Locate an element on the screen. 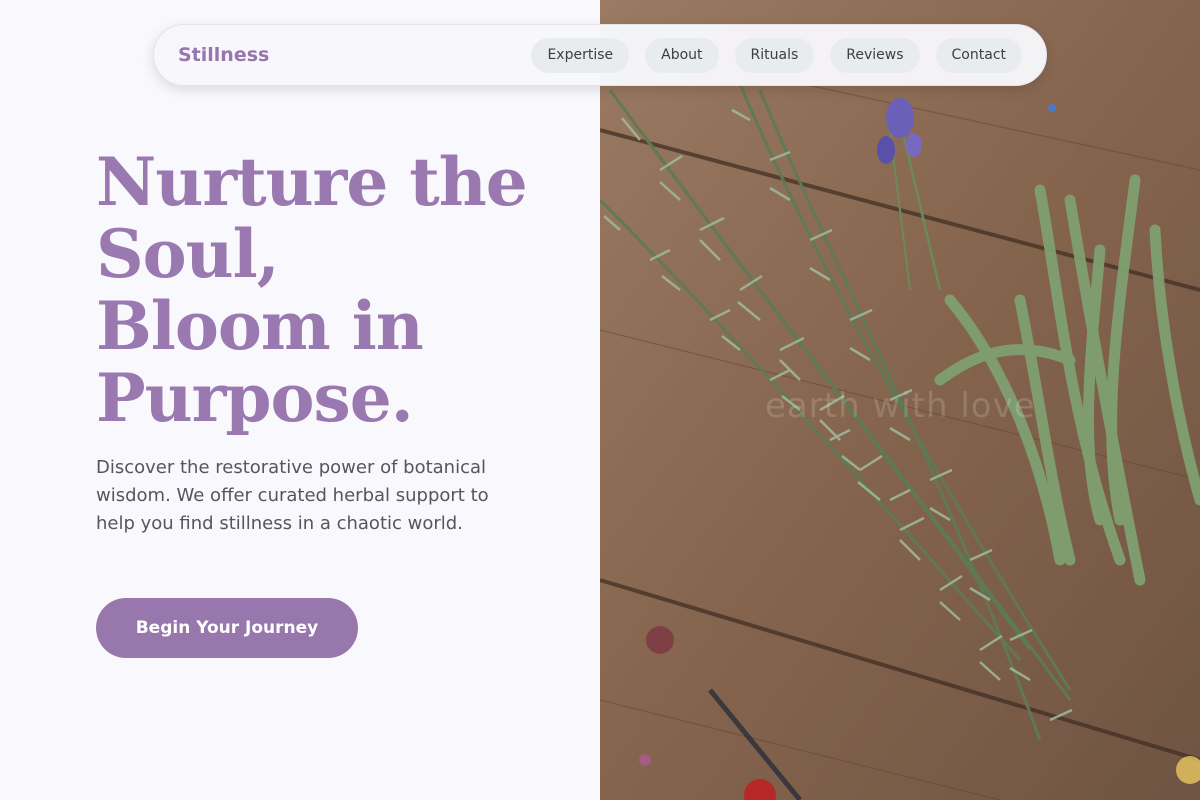 This screenshot has width=1200, height=800. hero-title-line: Purpose. is located at coordinates (255, 398).